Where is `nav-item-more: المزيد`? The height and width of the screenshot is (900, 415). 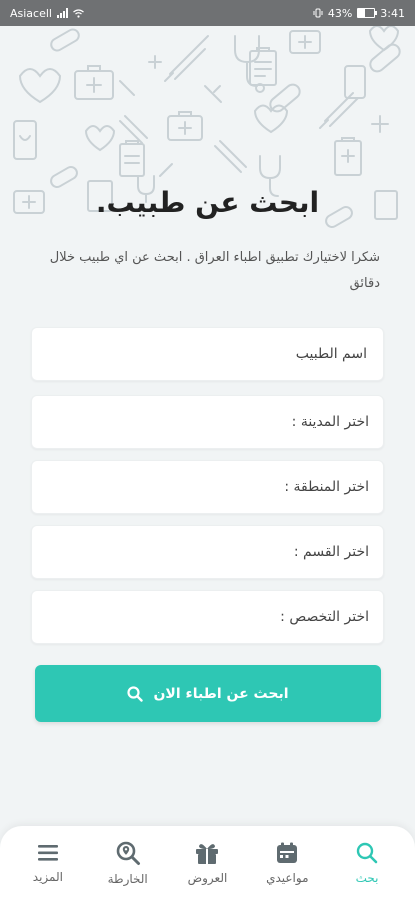 nav-item-more: المزيد is located at coordinates (48, 863).